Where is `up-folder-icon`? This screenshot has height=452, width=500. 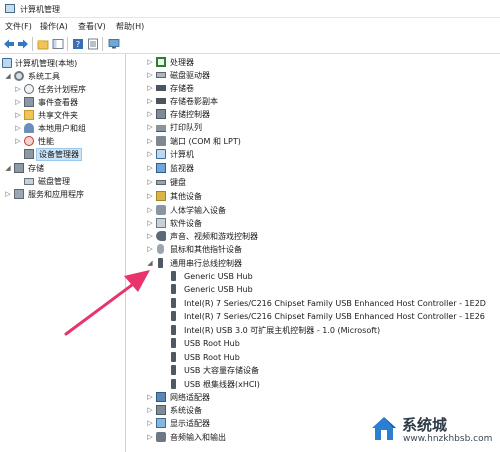
up-folder-icon is located at coordinates (43, 44).